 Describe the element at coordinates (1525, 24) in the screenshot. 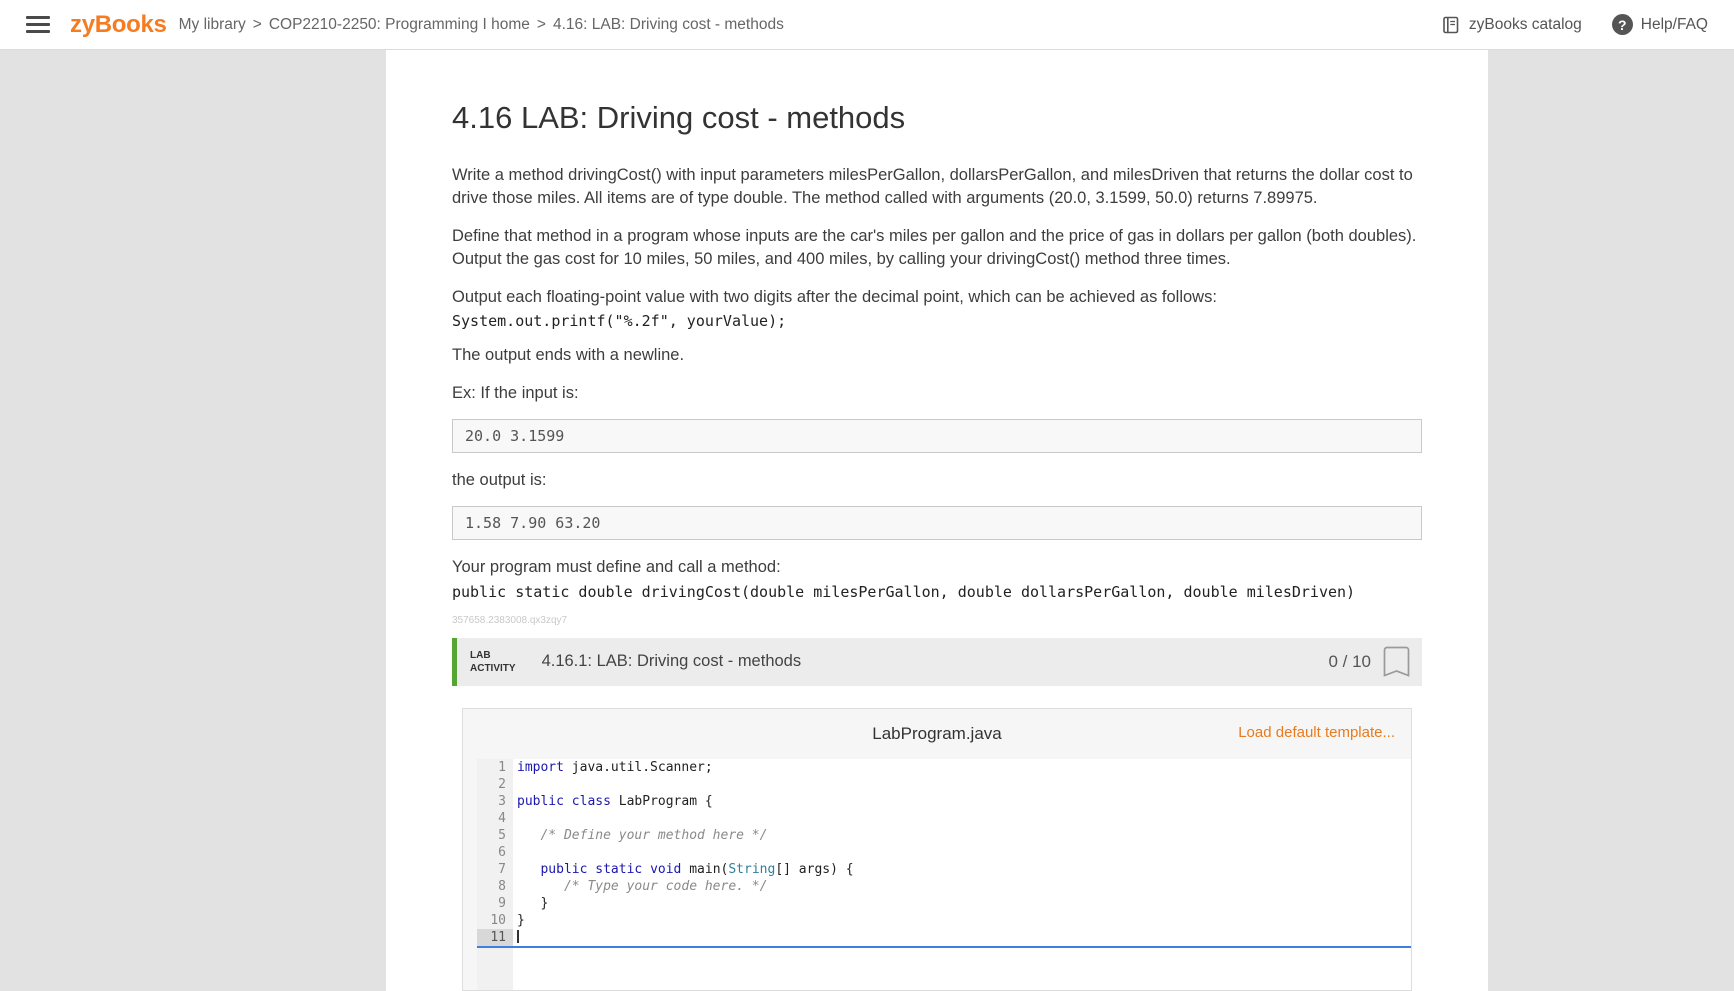

I see `catalog-label: zyBooks catalog` at that location.